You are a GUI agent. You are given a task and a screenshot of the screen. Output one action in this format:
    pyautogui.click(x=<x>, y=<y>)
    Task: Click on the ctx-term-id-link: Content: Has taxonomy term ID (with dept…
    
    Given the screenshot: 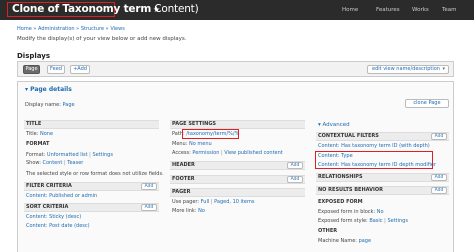 What is the action you would take?
    pyautogui.click(x=374, y=146)
    